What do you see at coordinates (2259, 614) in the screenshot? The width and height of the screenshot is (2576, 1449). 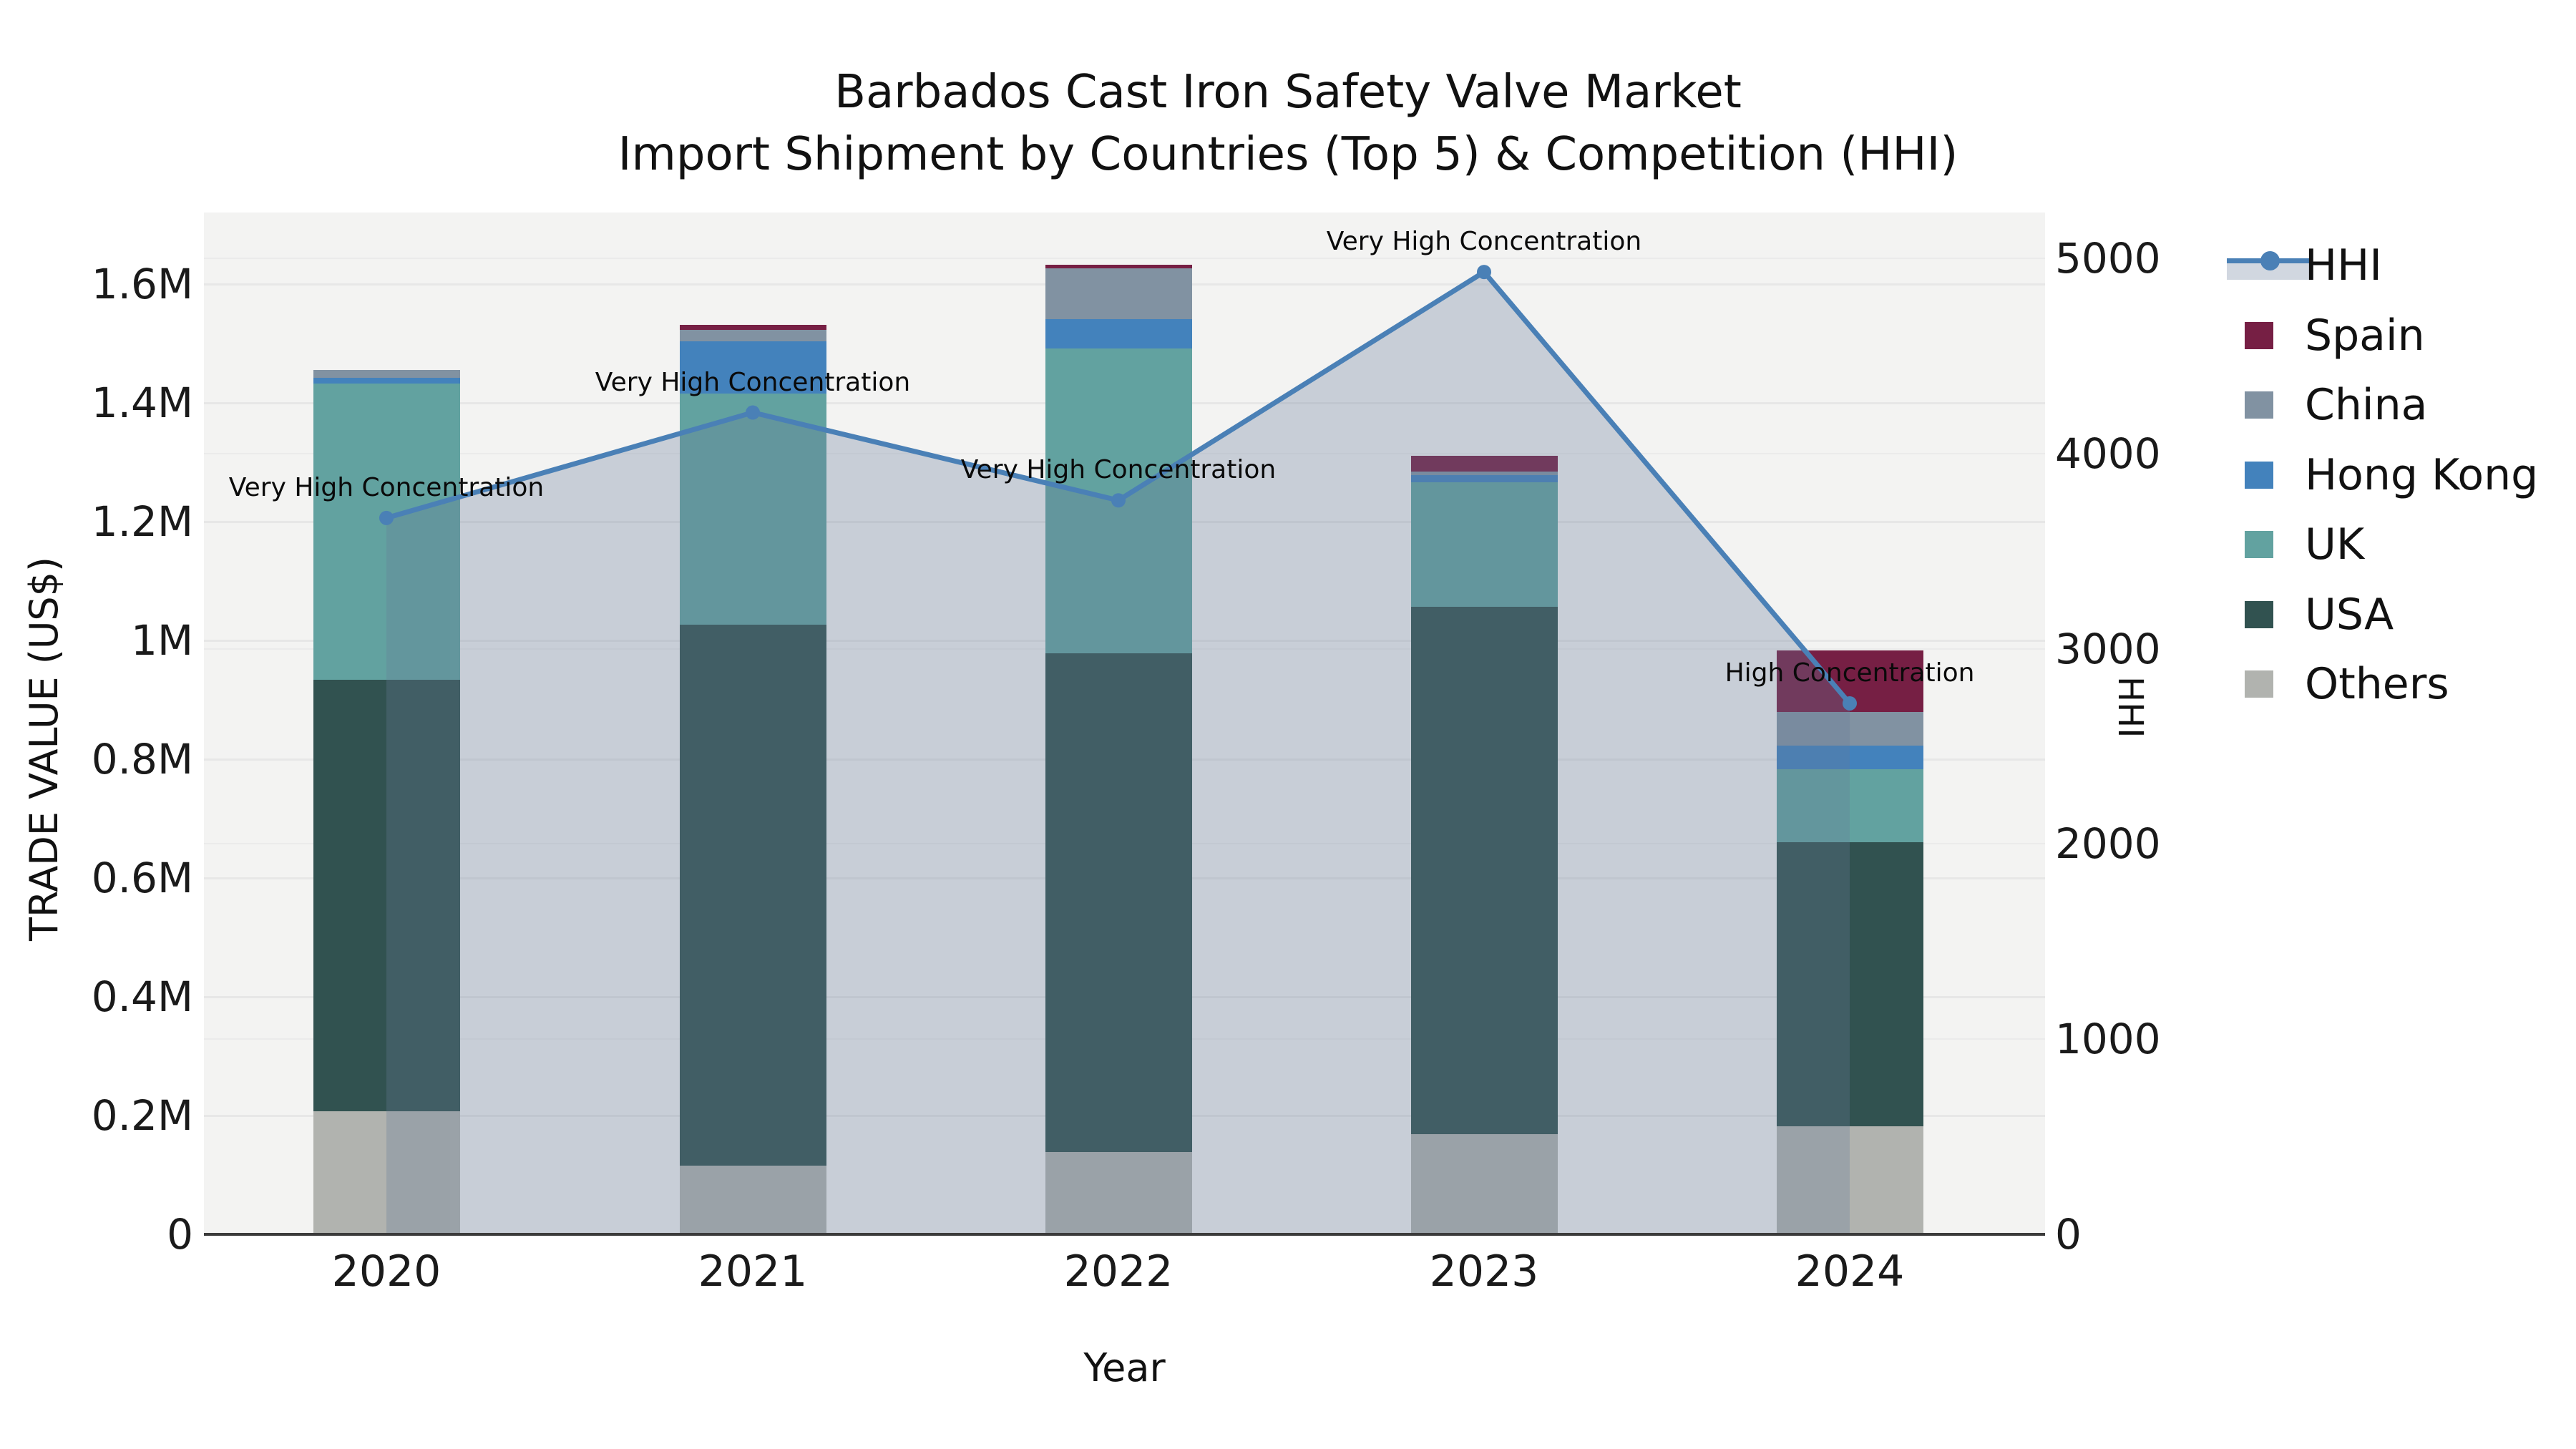 I see `legend-swatch-usa-icon` at bounding box center [2259, 614].